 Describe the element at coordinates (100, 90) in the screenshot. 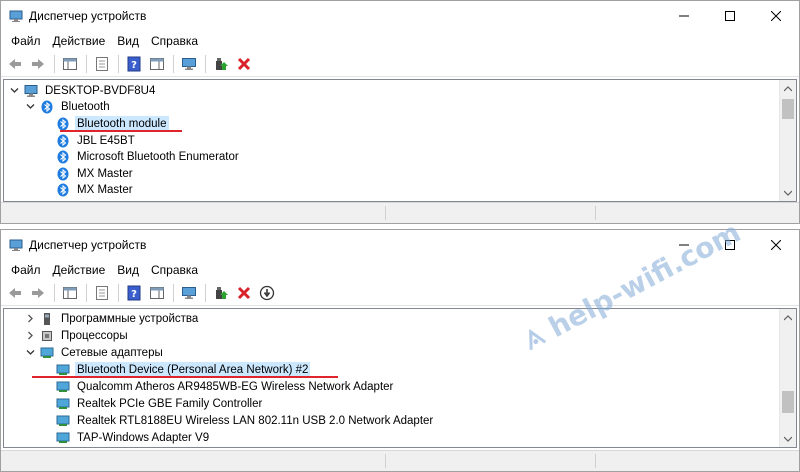

I see `tree-item-label: DESKTOP-BVDF8U4` at that location.